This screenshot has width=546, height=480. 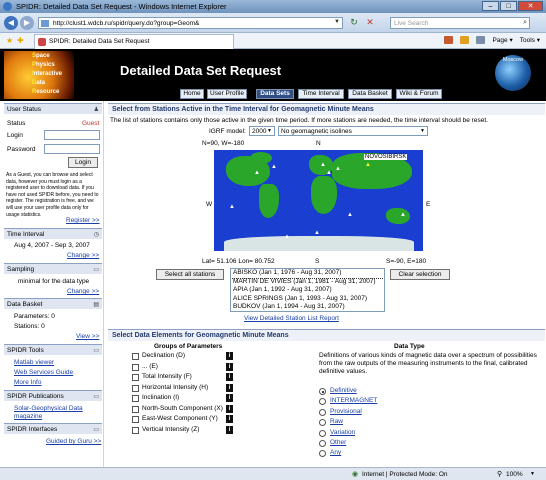 What do you see at coordinates (530, 40) in the screenshot?
I see `tools-menu: Tools ▾` at bounding box center [530, 40].